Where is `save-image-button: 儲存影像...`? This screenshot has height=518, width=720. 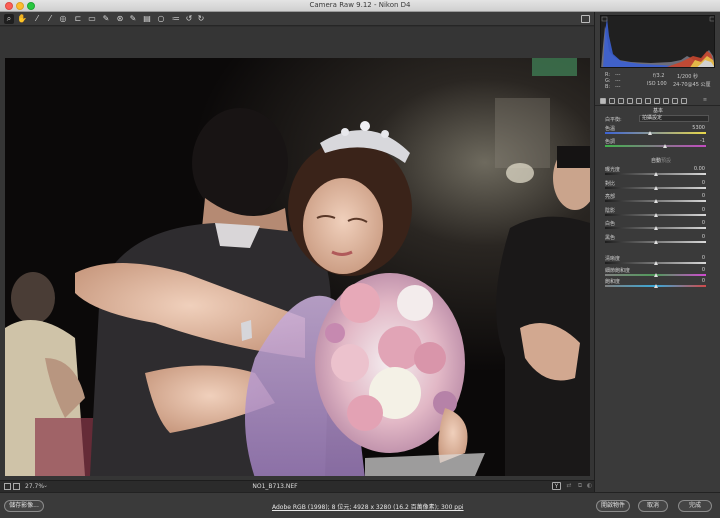 save-image-button: 儲存影像... is located at coordinates (24, 506).